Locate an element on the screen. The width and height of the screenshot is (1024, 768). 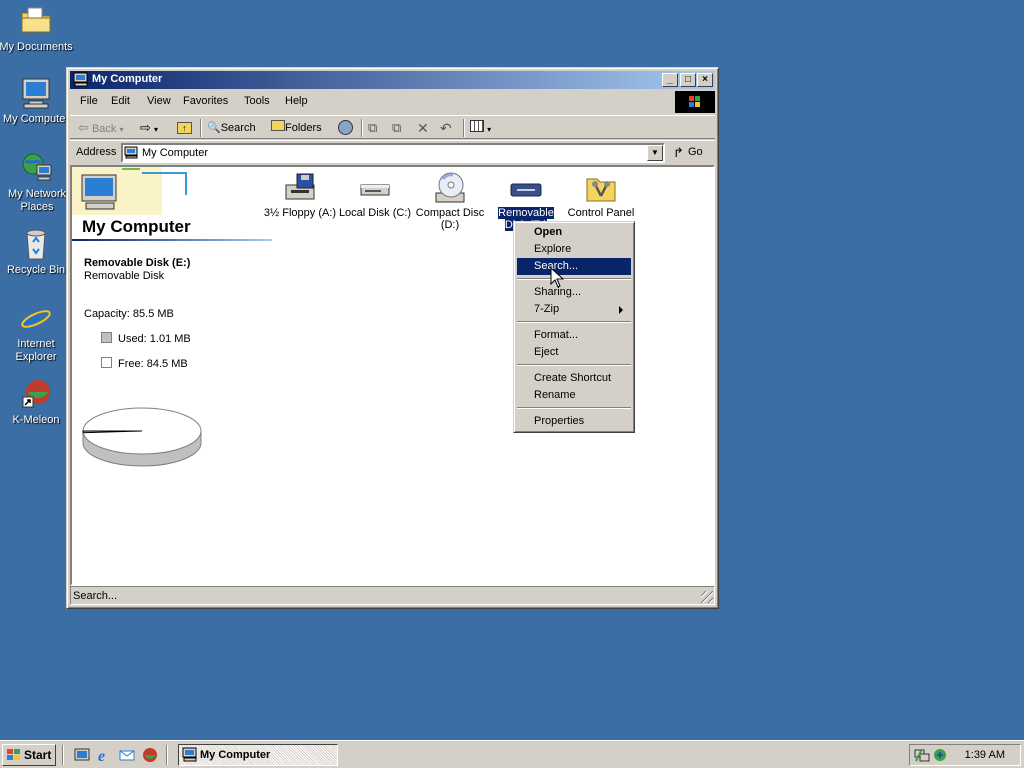
go-arrow-icon: ↱ is located at coordinates (678, 152).